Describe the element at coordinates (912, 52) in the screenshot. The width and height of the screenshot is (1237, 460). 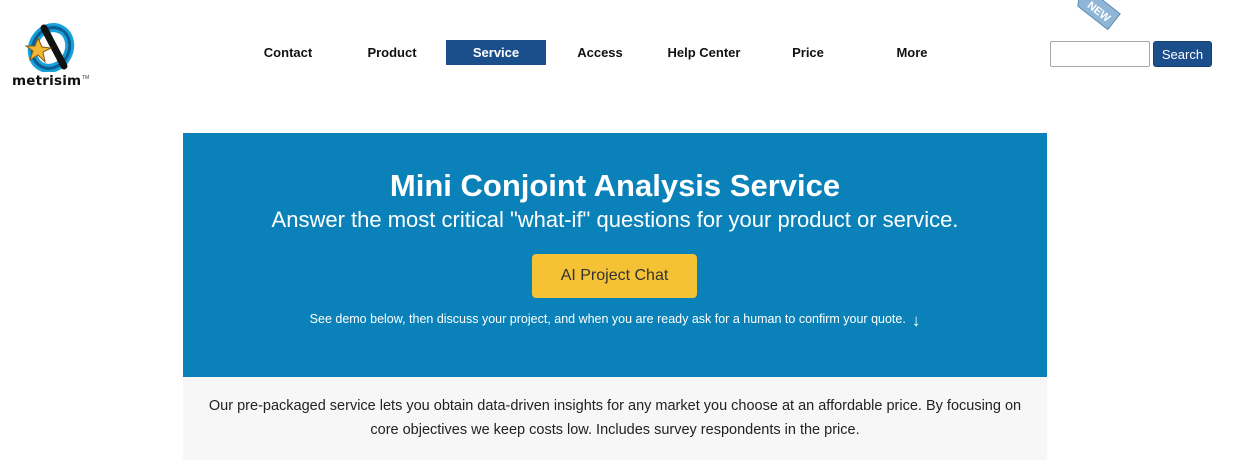
I see `nav-item-more: More` at that location.